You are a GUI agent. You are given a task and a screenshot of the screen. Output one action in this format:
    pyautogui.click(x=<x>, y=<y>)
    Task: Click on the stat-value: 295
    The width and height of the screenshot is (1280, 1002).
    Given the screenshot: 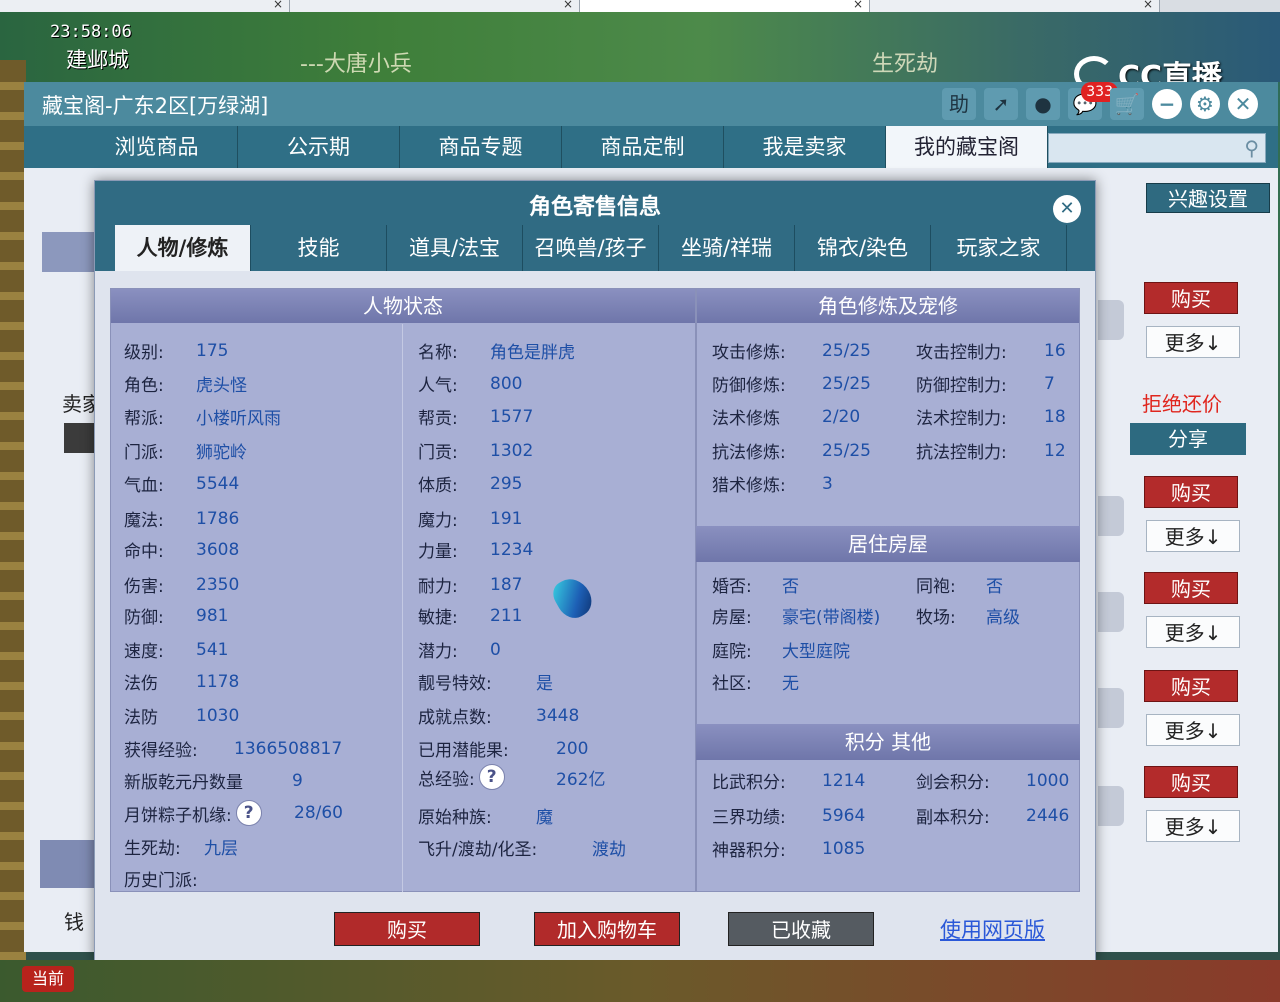 What is the action you would take?
    pyautogui.click(x=506, y=483)
    